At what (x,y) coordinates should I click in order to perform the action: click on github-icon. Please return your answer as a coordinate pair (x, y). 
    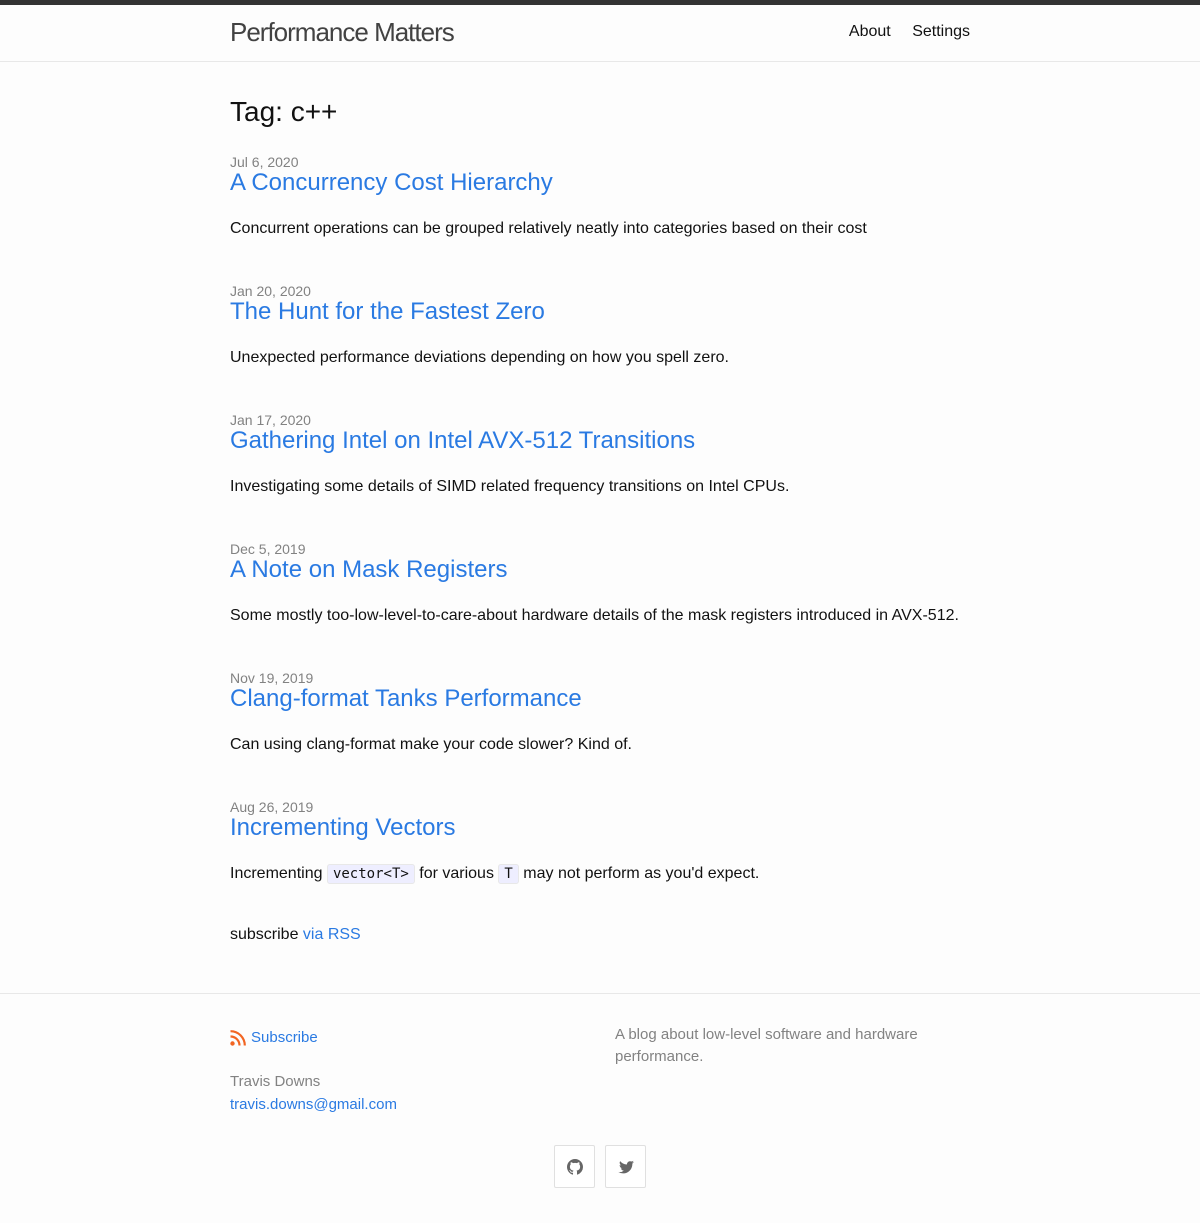
    Looking at the image, I should click on (574, 1166).